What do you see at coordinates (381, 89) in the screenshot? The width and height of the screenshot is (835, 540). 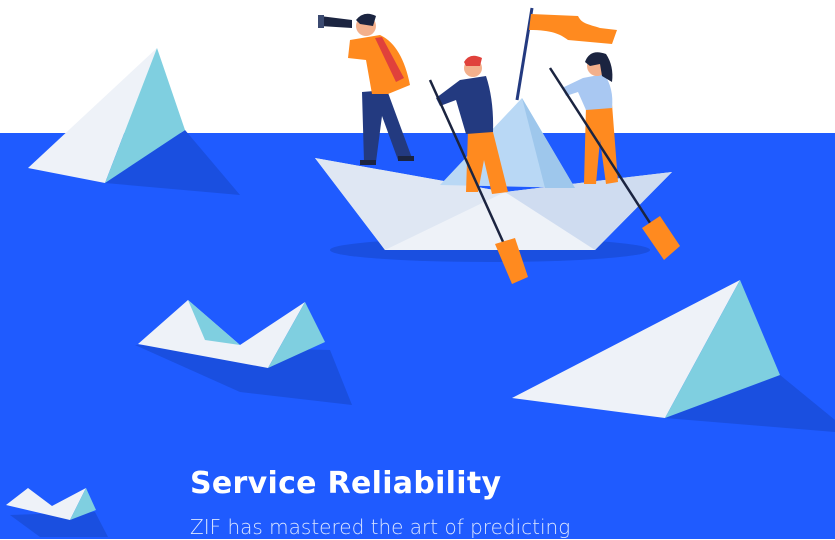 I see `person-with-telescope` at bounding box center [381, 89].